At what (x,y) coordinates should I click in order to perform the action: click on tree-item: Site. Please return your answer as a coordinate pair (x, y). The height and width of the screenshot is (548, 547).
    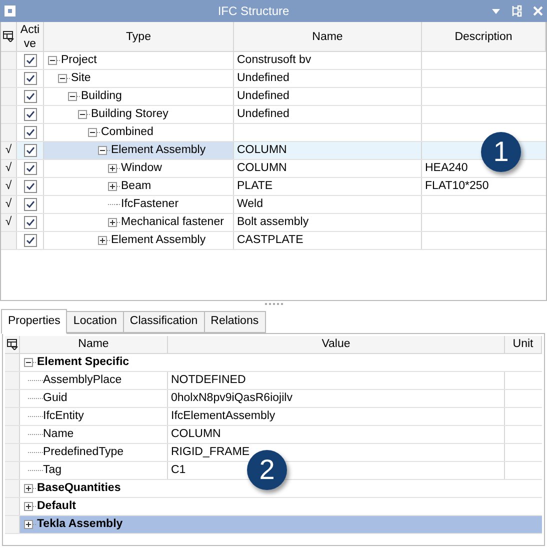
    Looking at the image, I should click on (80, 79).